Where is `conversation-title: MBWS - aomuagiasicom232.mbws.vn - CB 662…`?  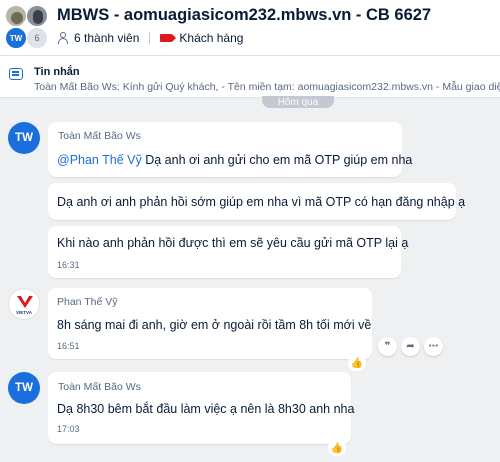
conversation-title: MBWS - aomuagiasicom232.mbws.vn - CB 662… is located at coordinates (244, 15).